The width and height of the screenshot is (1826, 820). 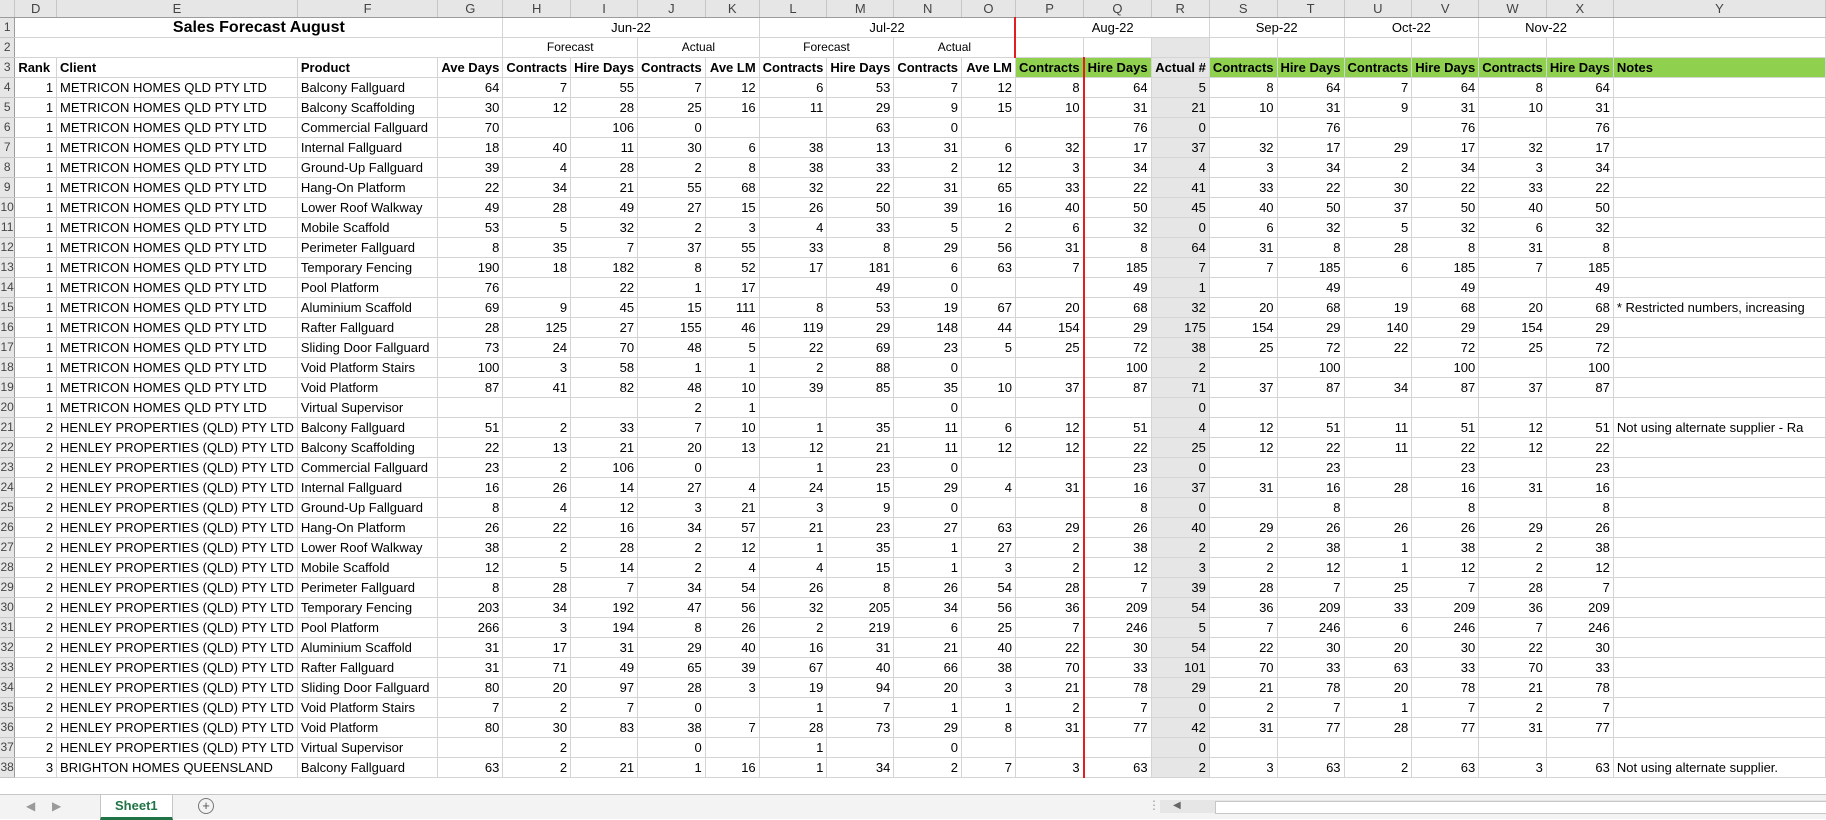 What do you see at coordinates (671, 607) in the screenshot?
I see `cell: 47` at bounding box center [671, 607].